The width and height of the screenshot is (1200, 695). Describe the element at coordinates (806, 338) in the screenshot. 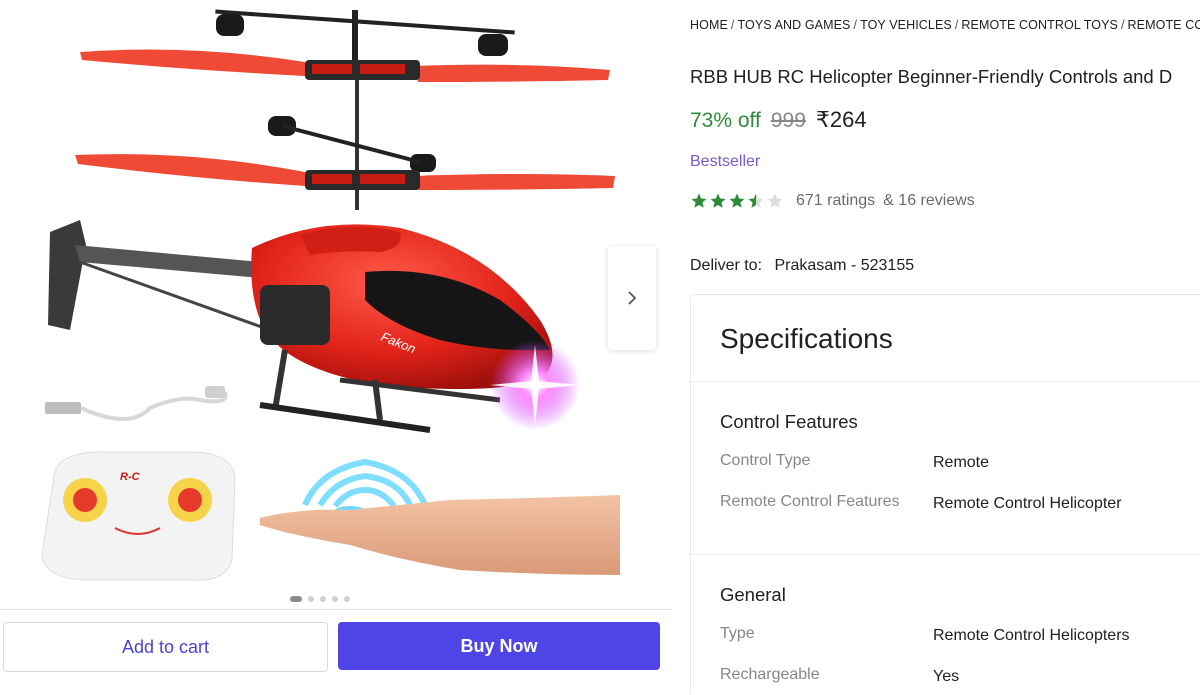

I see `specifications-title: Specifications` at that location.